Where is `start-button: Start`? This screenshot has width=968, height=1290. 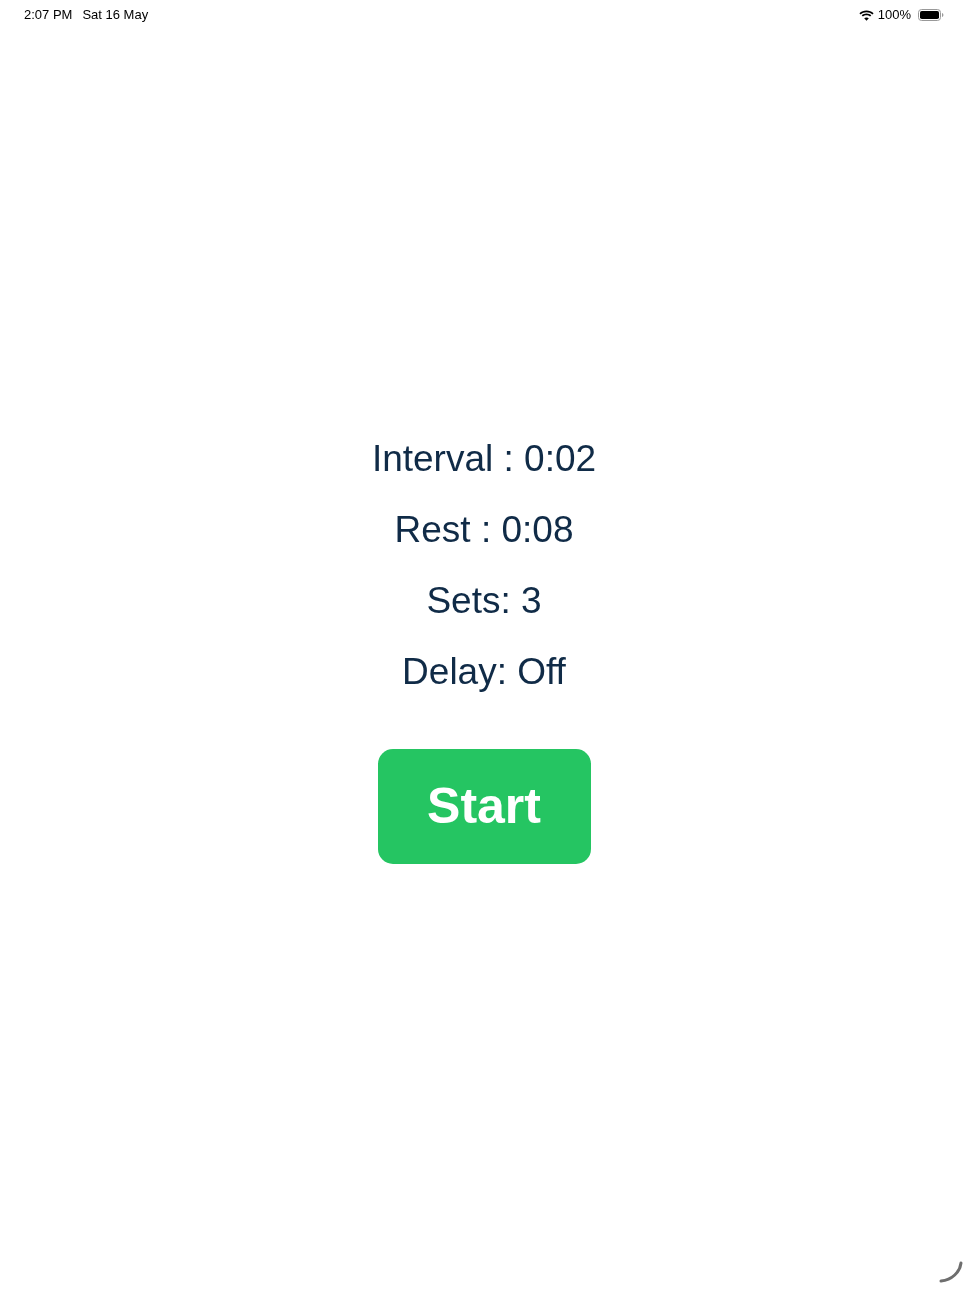 start-button: Start is located at coordinates (484, 806).